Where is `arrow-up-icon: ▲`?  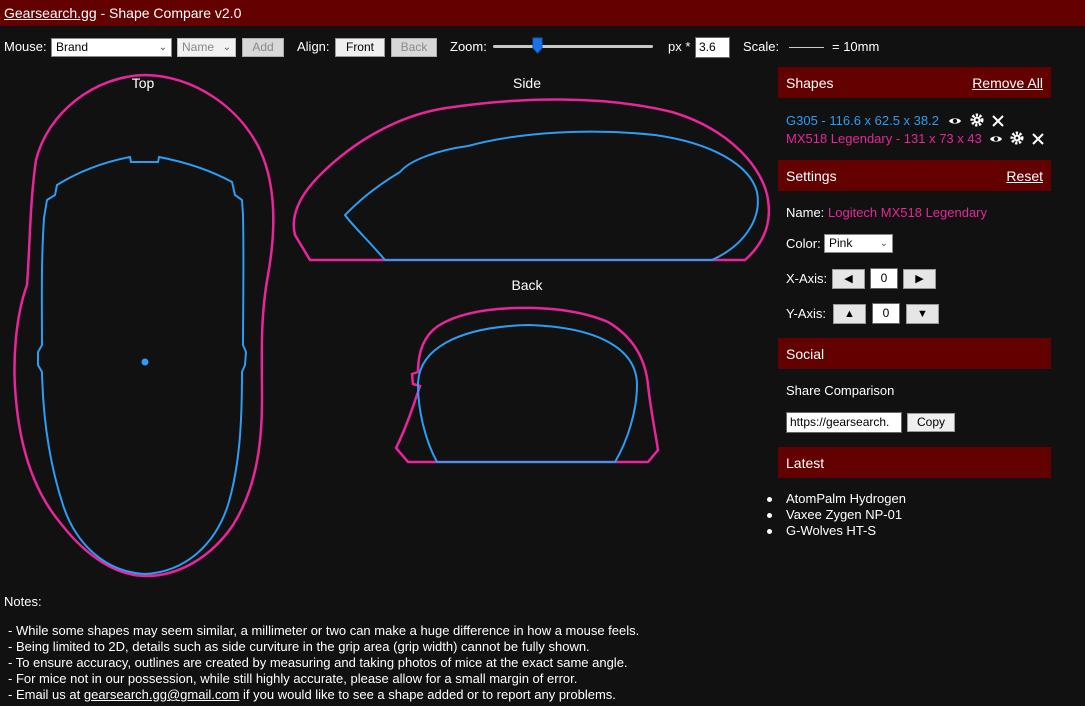 arrow-up-icon: ▲ is located at coordinates (849, 314).